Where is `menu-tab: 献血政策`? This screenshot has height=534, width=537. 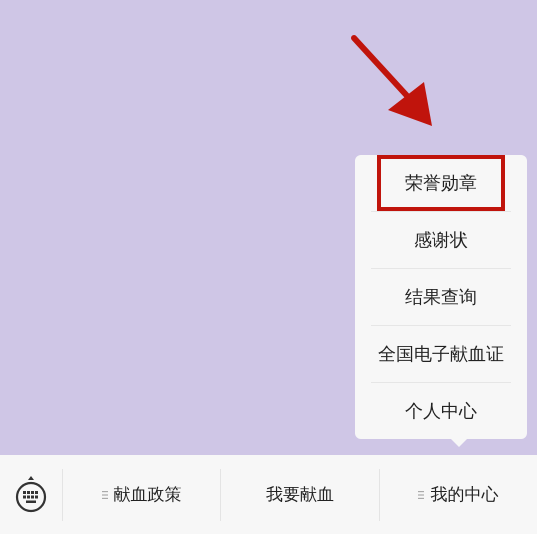
menu-tab: 献血政策 is located at coordinates (141, 494).